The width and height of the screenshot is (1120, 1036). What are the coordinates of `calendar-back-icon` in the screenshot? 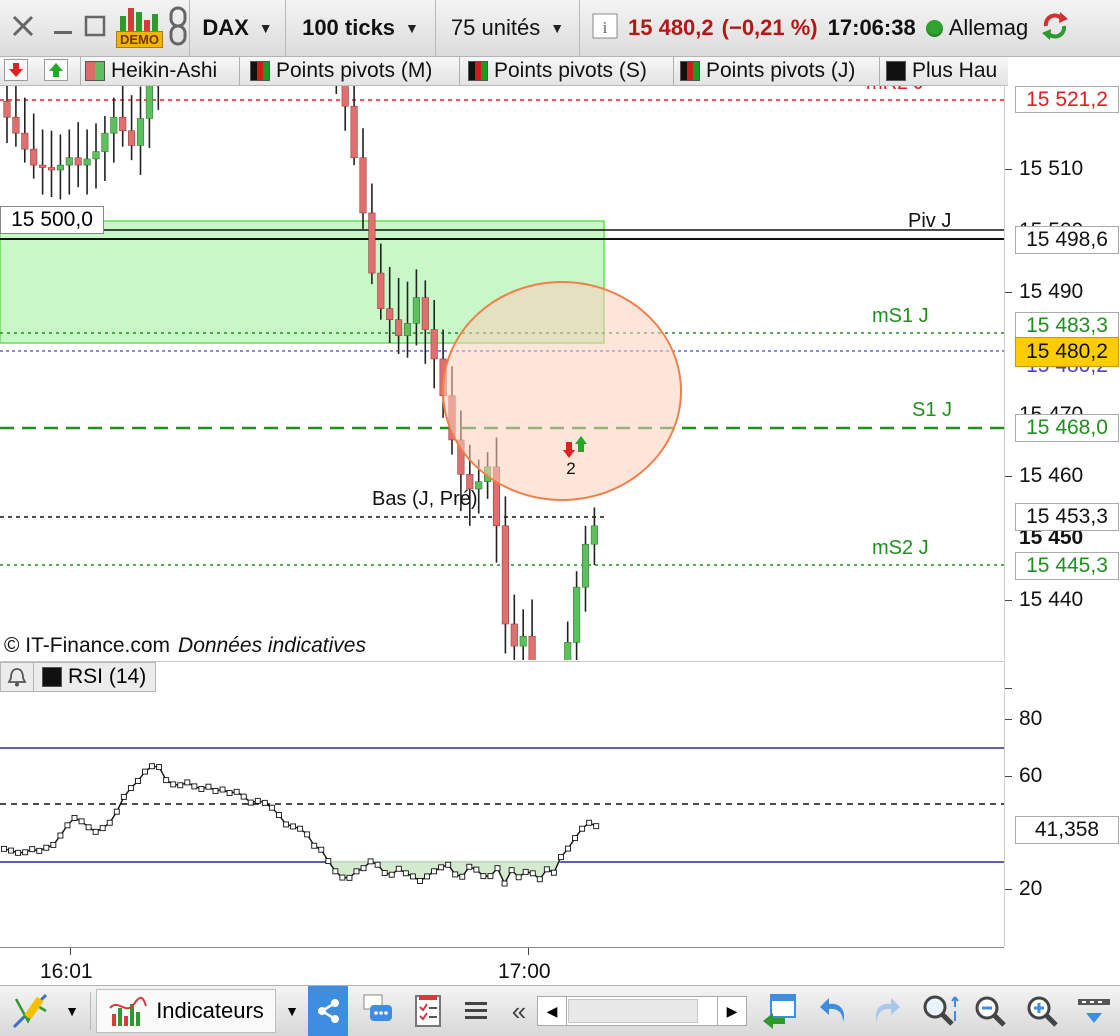 It's located at (779, 1011).